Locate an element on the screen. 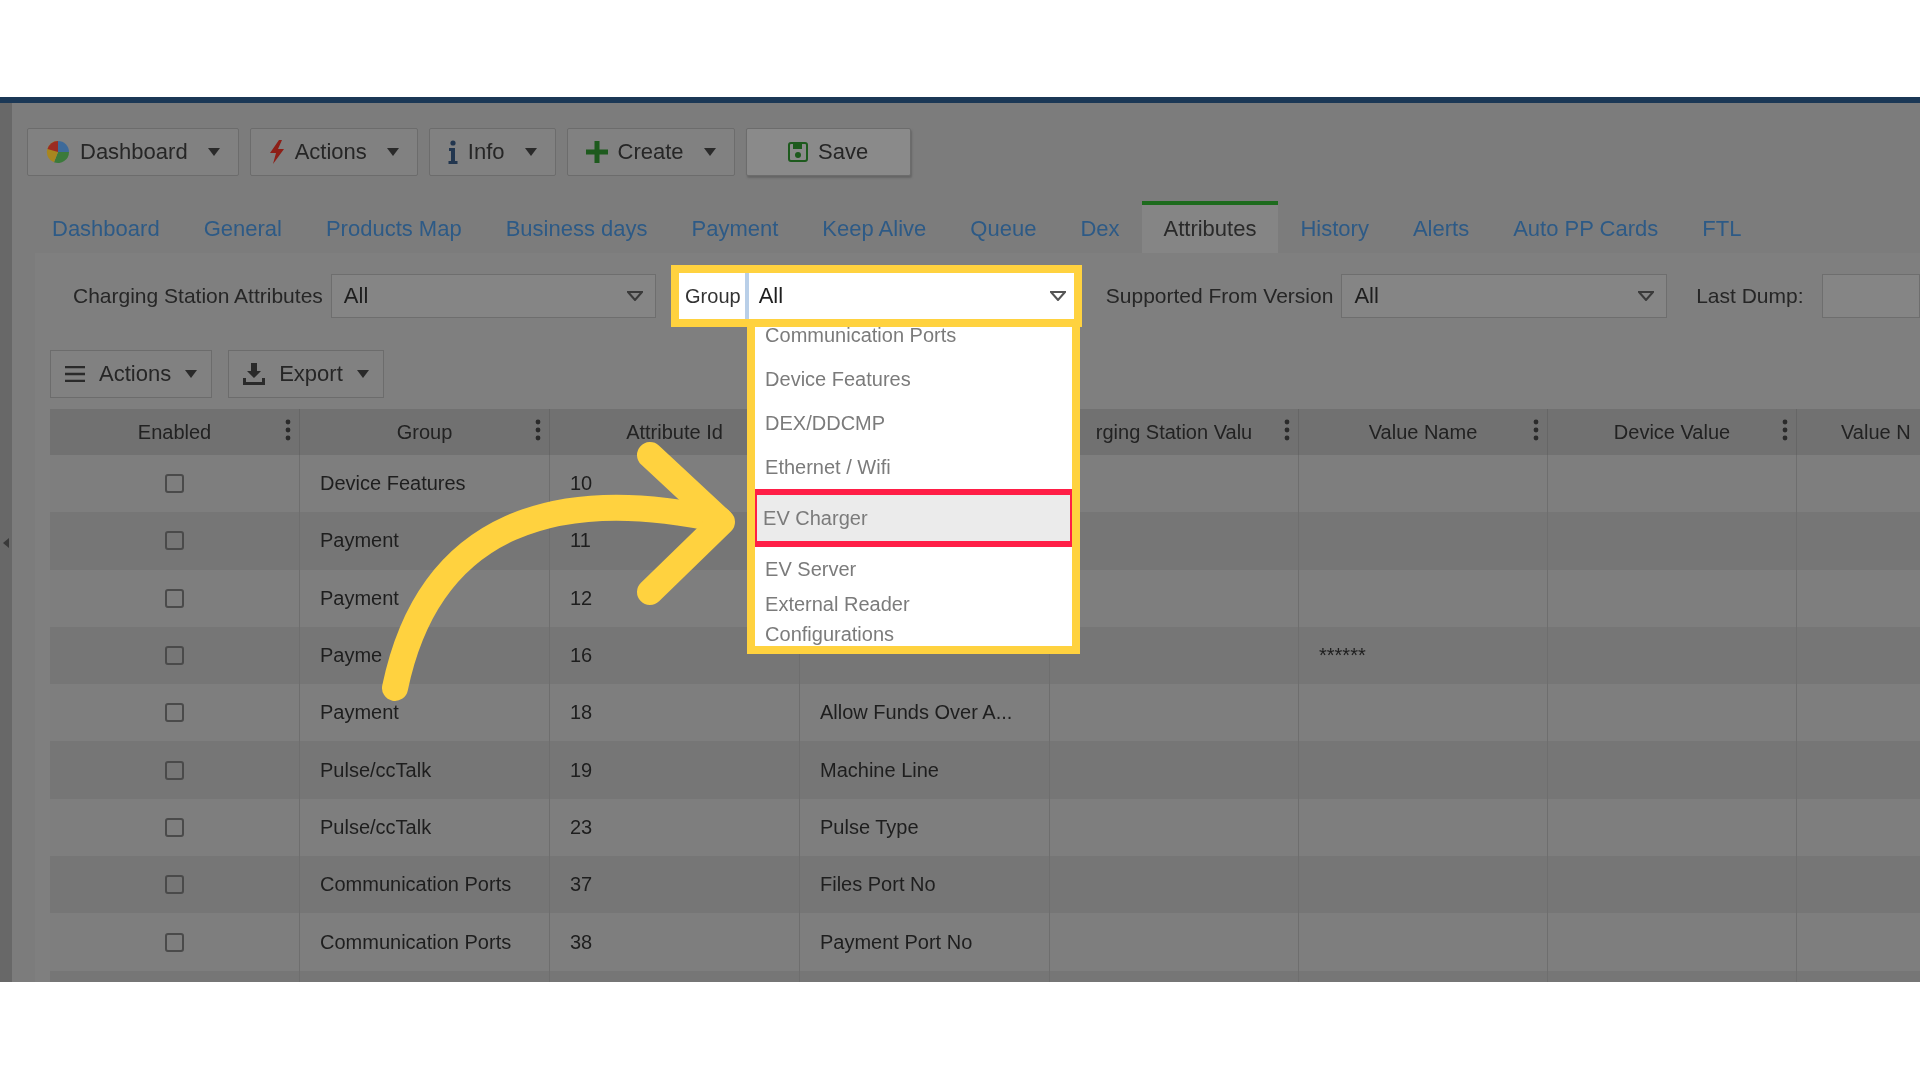 The height and width of the screenshot is (1080, 1920). tab: FTL is located at coordinates (1722, 229).